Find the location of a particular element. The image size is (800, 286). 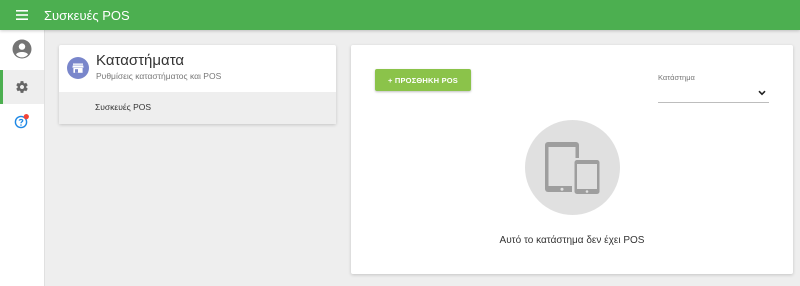

empty-state-illustration is located at coordinates (572, 167).